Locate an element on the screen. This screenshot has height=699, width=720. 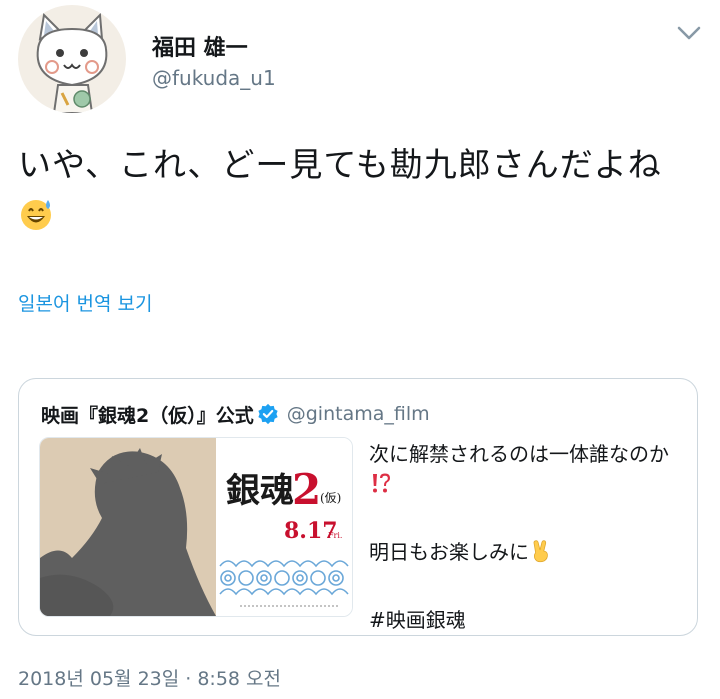
quoted-tweet-header: 映画『銀魂2（仮）』公式 @gintama_film is located at coordinates (235, 414).